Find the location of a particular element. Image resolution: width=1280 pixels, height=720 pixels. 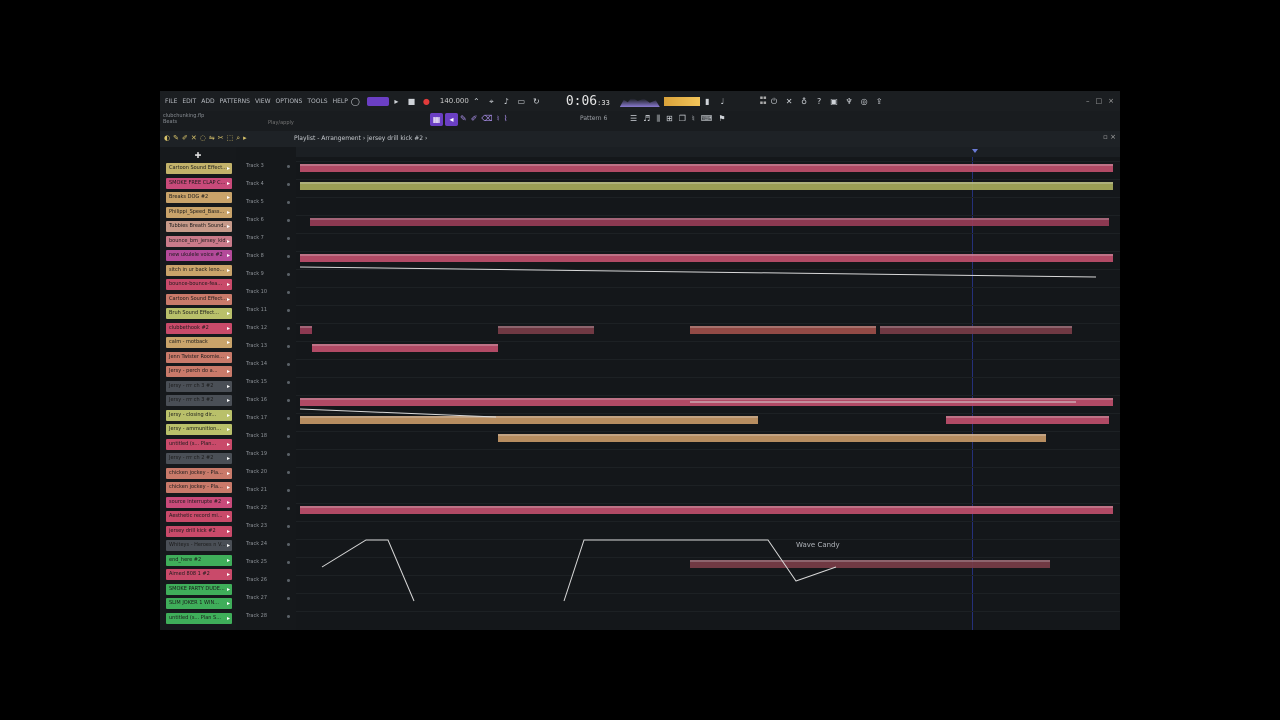

pattern-selector: Pattern 6 is located at coordinates (593, 118).